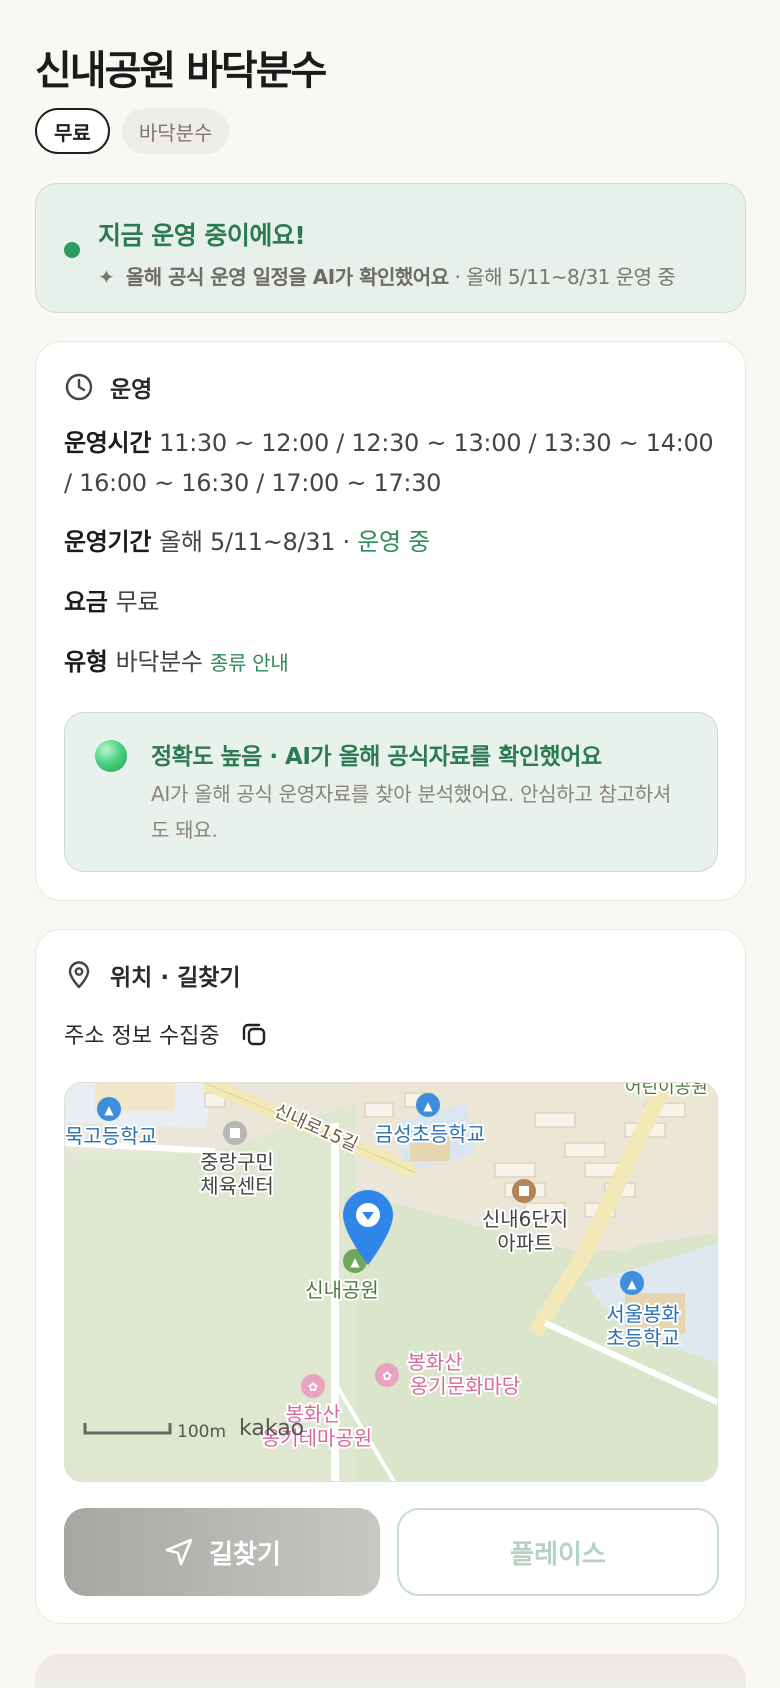  What do you see at coordinates (181, 71) in the screenshot?
I see `page-title: 신내공원 바닥분수` at bounding box center [181, 71].